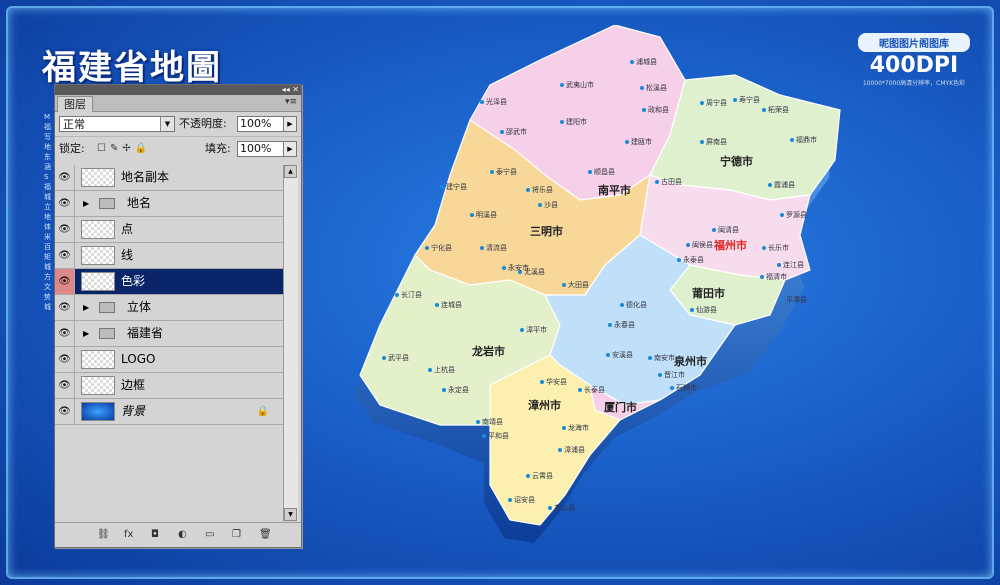 Image resolution: width=1000 pixels, height=585 pixels. Describe the element at coordinates (683, 388) in the screenshot. I see `city-label: 石狮市` at that location.